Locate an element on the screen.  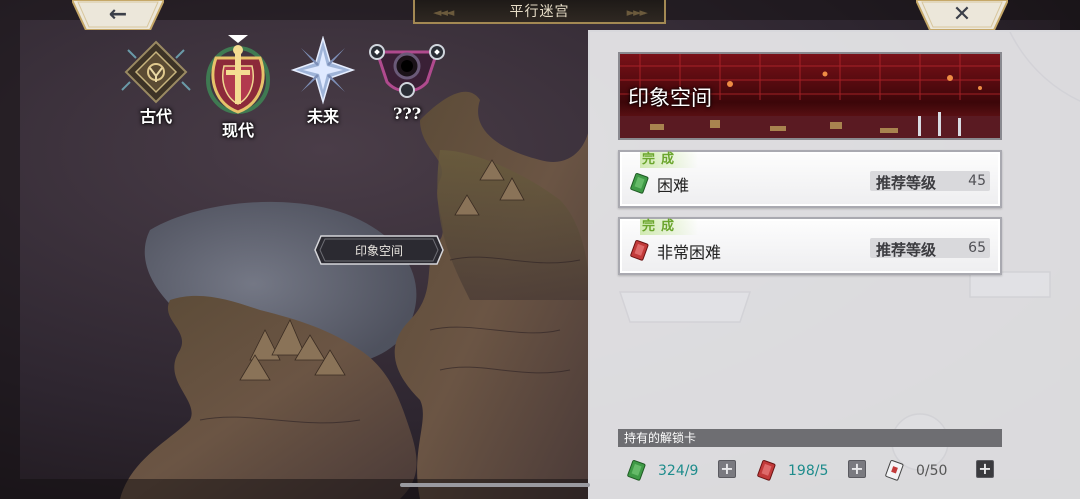
special-unlock-card-icon is located at coordinates (894, 470).